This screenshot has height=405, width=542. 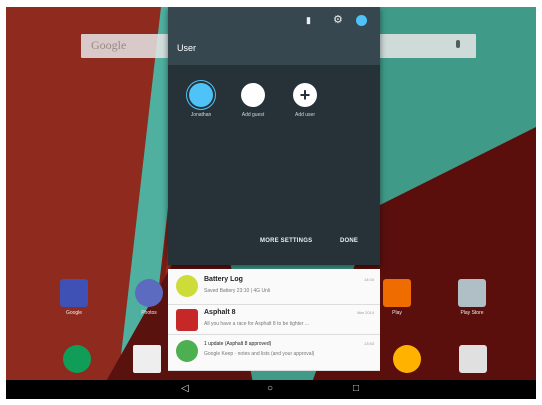 I want to click on app-play-store: Play Store, so click(x=472, y=297).